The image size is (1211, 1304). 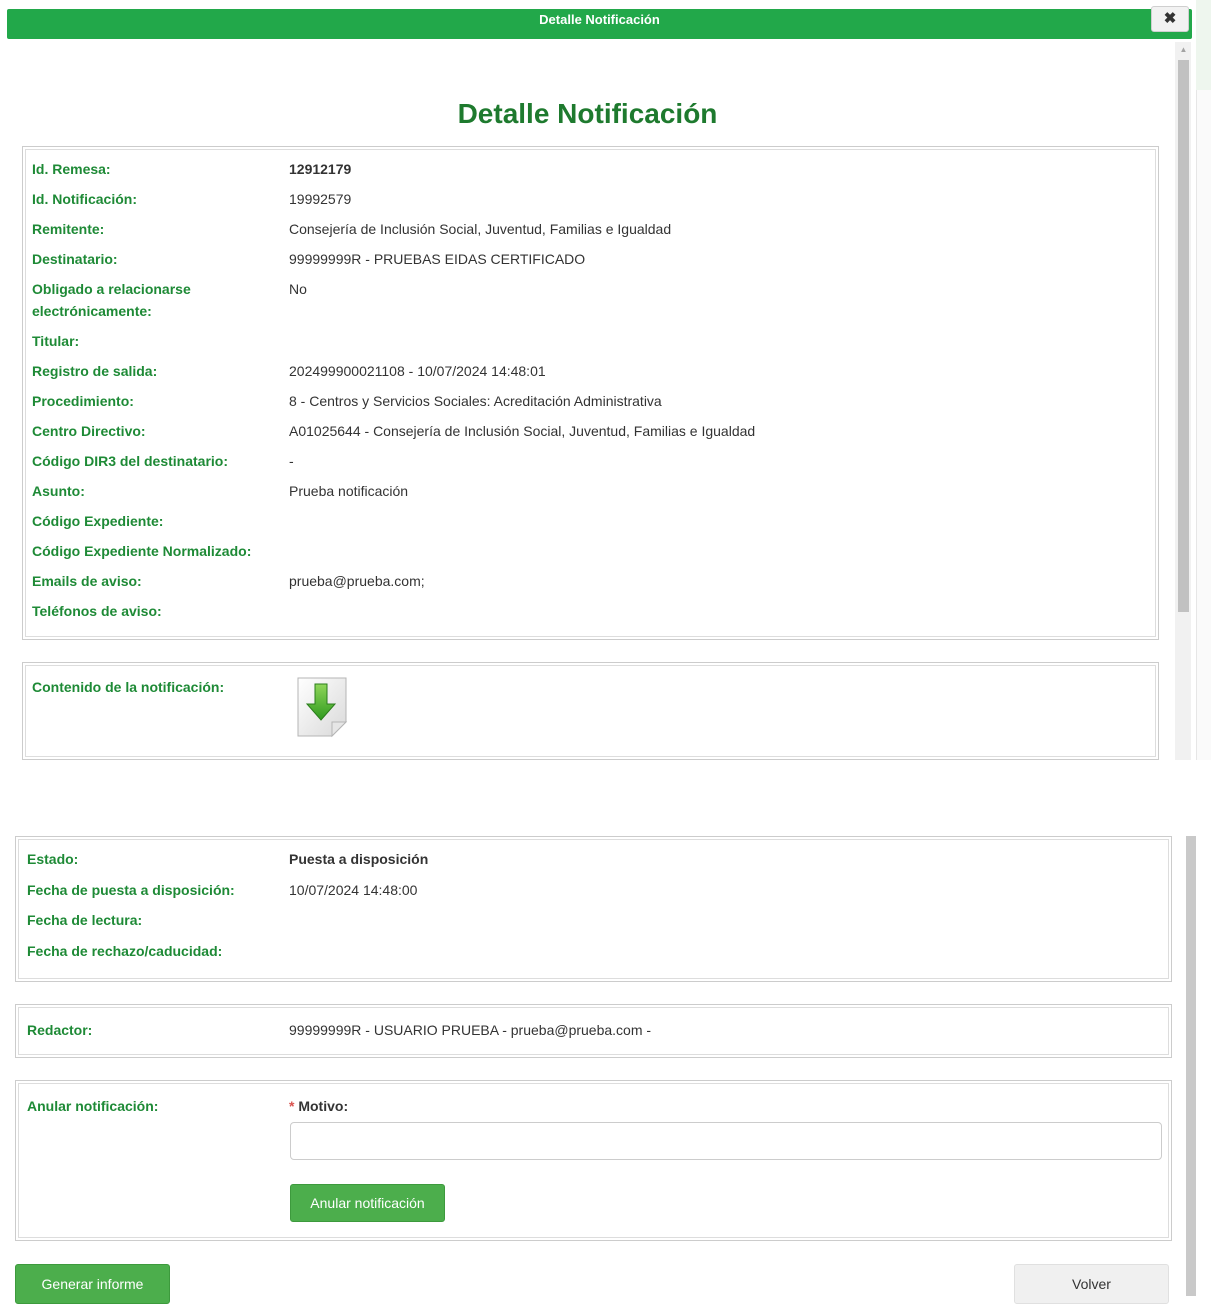 What do you see at coordinates (1183, 50) in the screenshot?
I see `scroll-up-arrow-icon: ▲` at bounding box center [1183, 50].